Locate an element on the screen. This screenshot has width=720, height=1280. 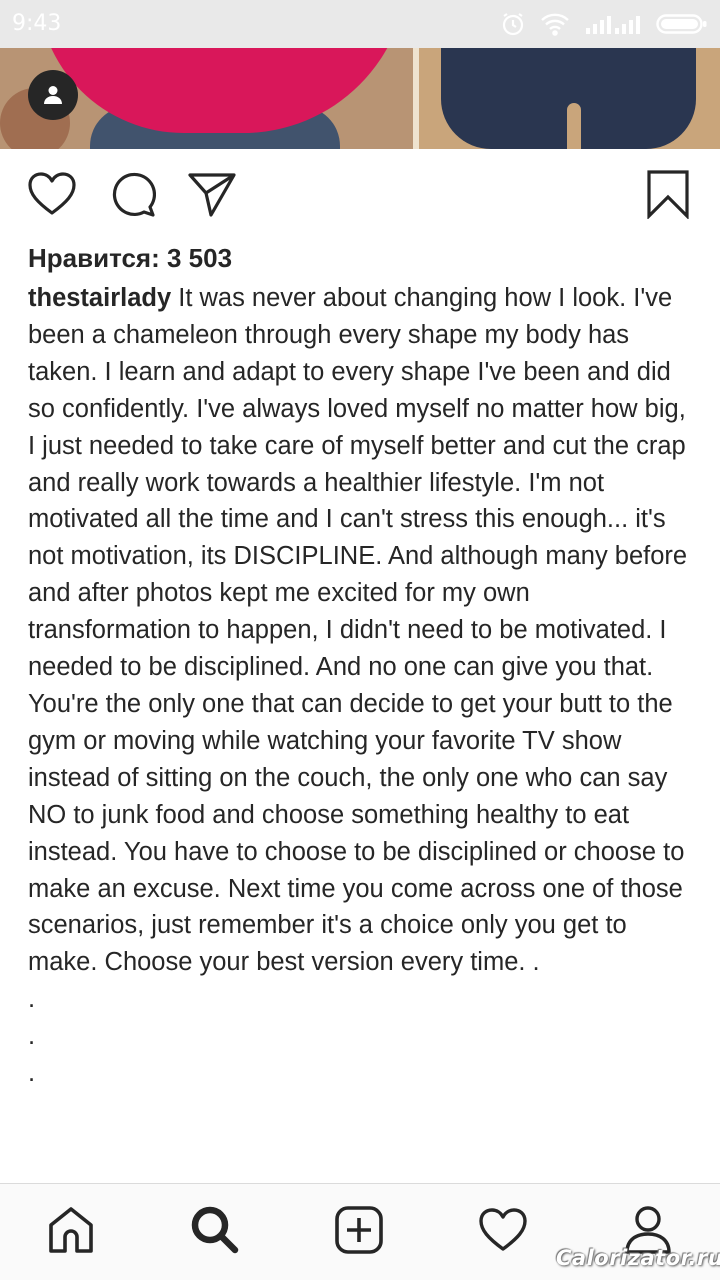
watermark: Calorizator.ru is located at coordinates (638, 1258).